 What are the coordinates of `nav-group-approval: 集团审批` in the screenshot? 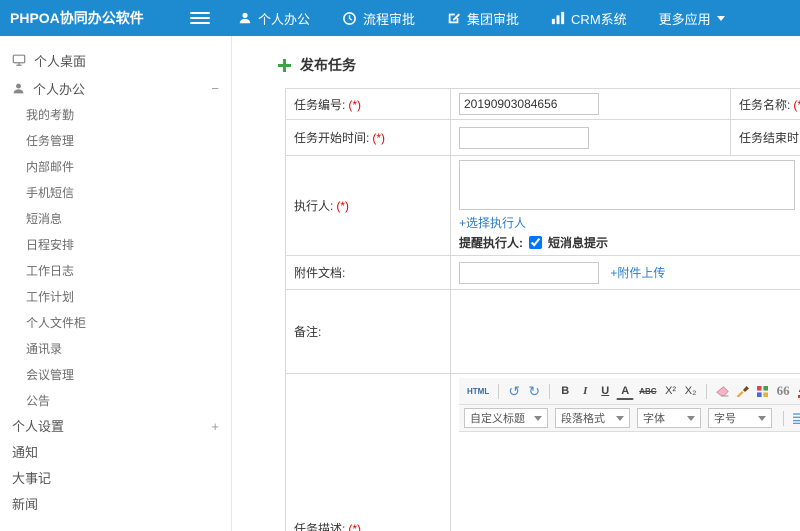 It's located at (483, 18).